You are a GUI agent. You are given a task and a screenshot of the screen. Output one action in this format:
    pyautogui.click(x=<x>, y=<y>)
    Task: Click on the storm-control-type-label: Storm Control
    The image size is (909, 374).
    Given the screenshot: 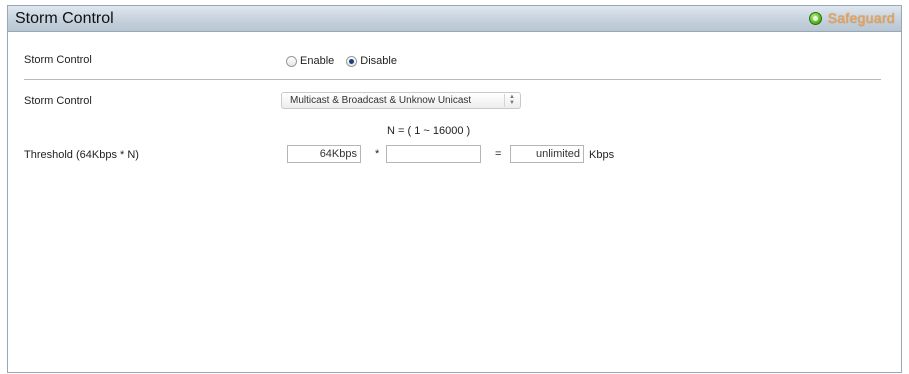 What is the action you would take?
    pyautogui.click(x=58, y=101)
    